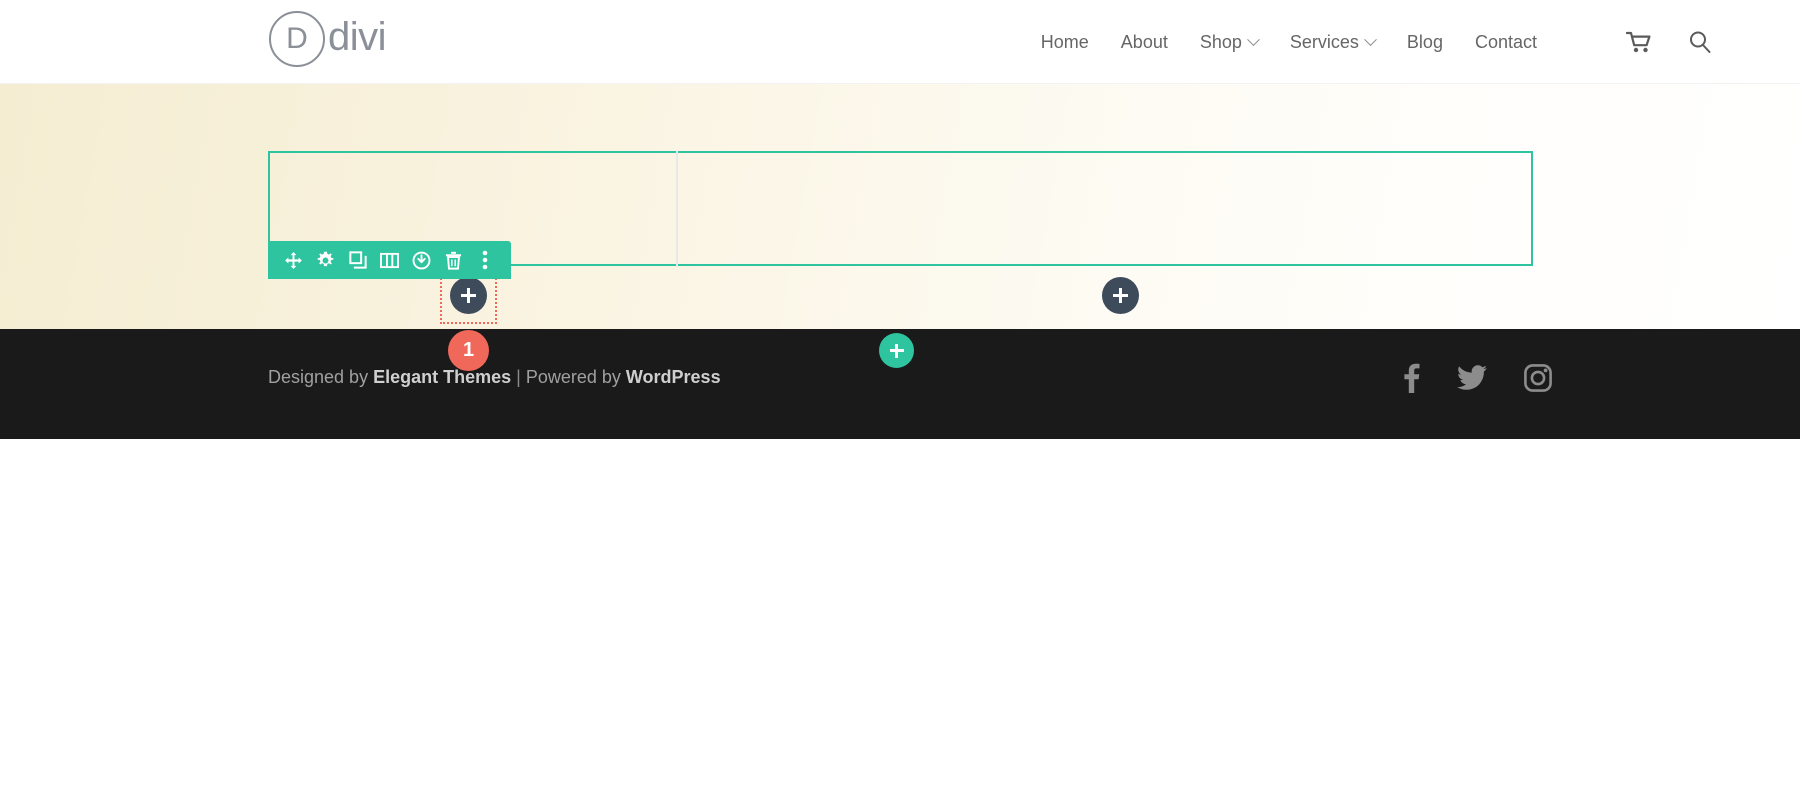  Describe the element at coordinates (442, 377) in the screenshot. I see `footer-credit-brand: Elegant Themes` at that location.